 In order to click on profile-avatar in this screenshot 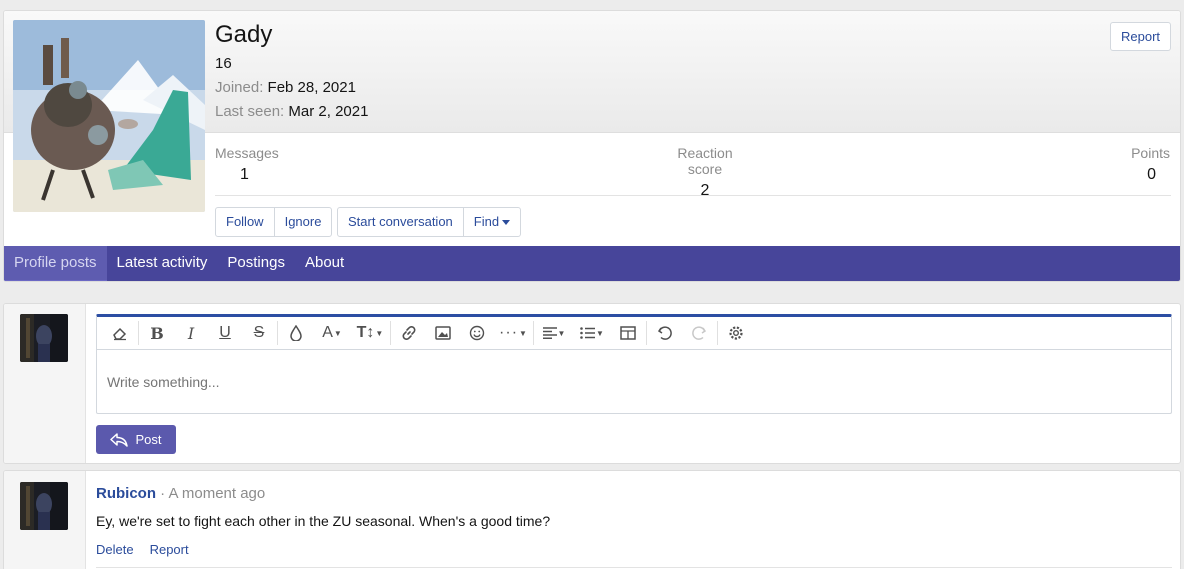, I will do `click(109, 116)`.